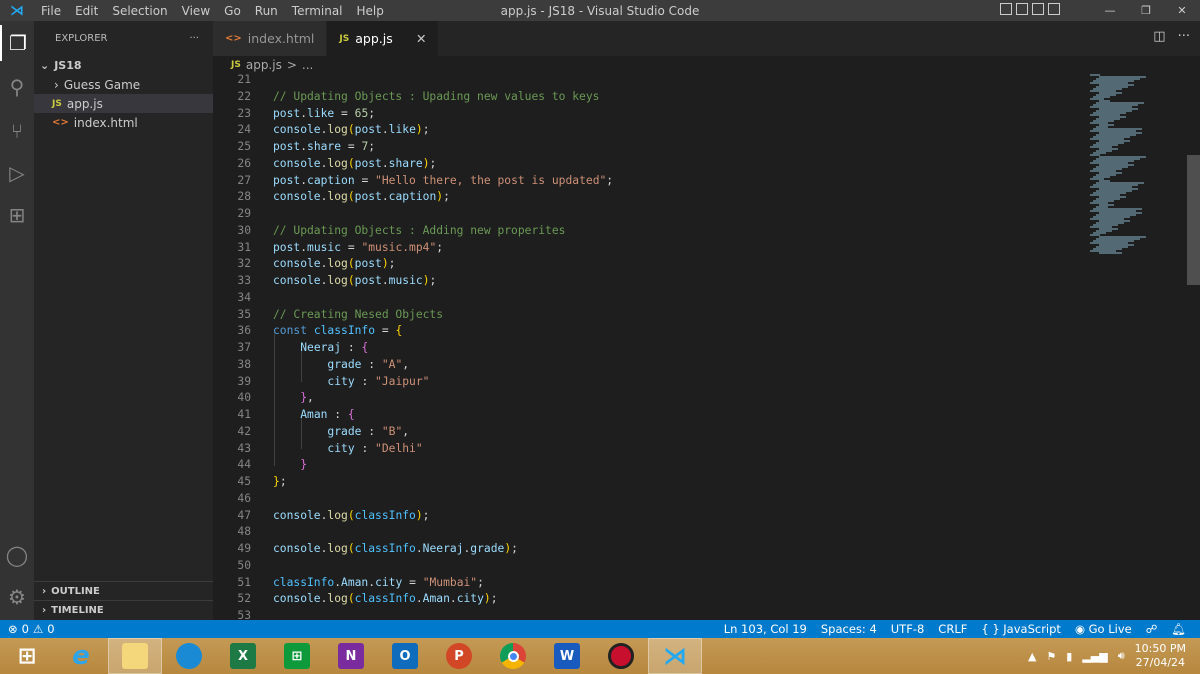  What do you see at coordinates (344, 364) in the screenshot?
I see `code-token: grade` at bounding box center [344, 364].